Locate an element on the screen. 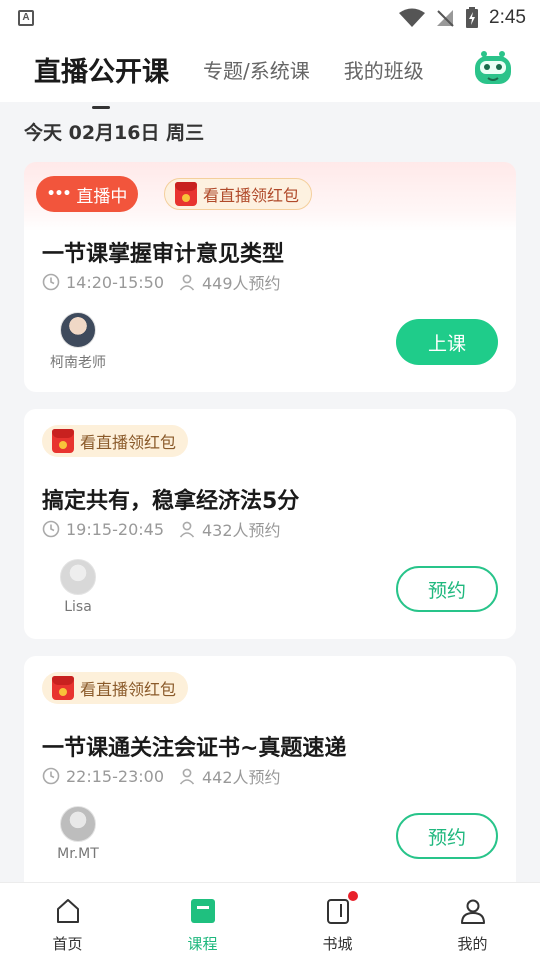 Image resolution: width=540 pixels, height=960 pixels. nav-bookstore: 书城 is located at coordinates (337, 921).